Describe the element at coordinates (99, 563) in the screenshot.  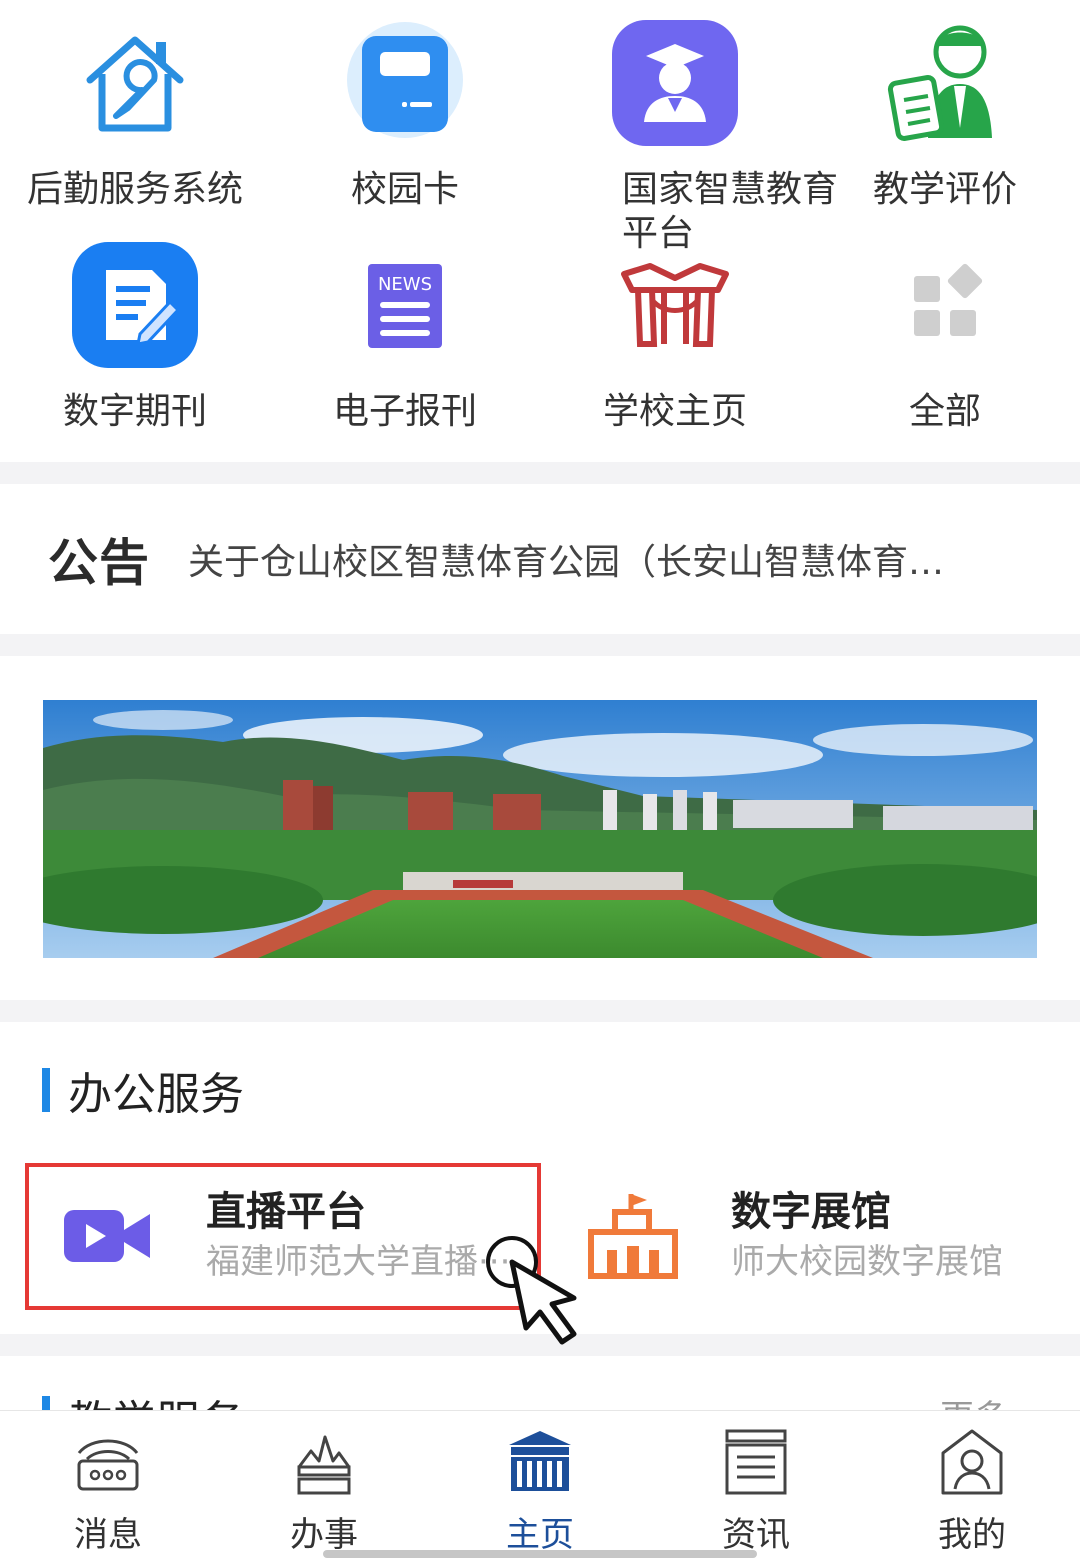
I see `notice-tag: 公告` at that location.